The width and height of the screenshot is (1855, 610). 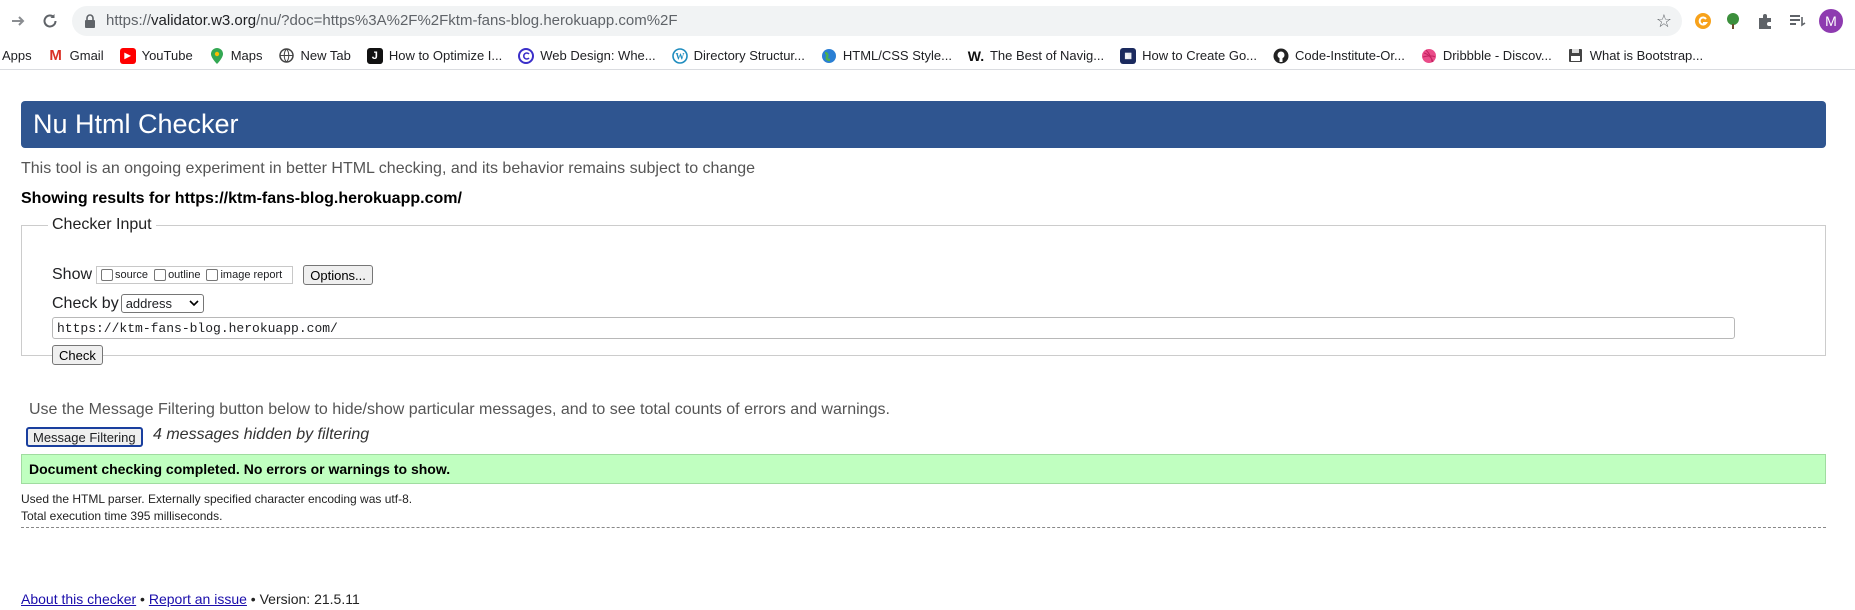 What do you see at coordinates (127, 55) in the screenshot?
I see `youtube-icon: ▶` at bounding box center [127, 55].